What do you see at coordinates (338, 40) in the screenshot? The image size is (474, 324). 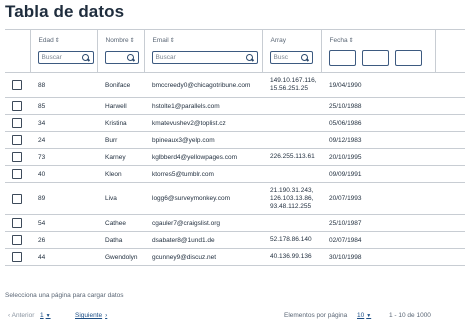 I see `header-fecha-label: Fecha` at bounding box center [338, 40].